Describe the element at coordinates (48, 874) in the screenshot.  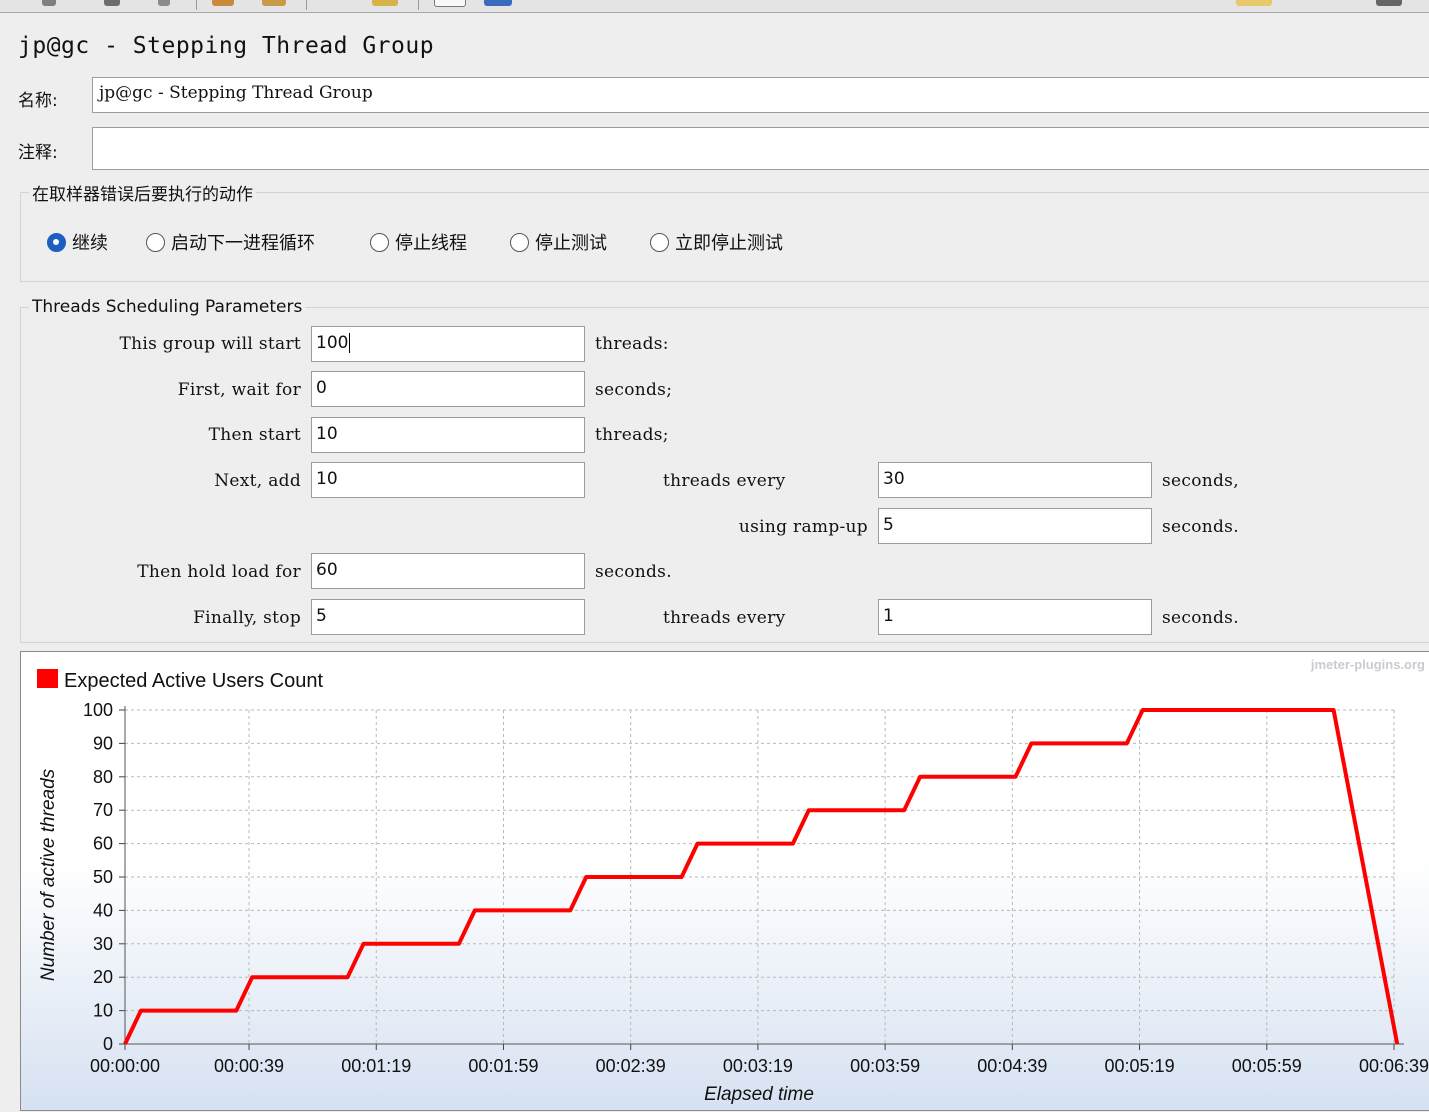
I see `y-axis-label: Number of active threads` at that location.